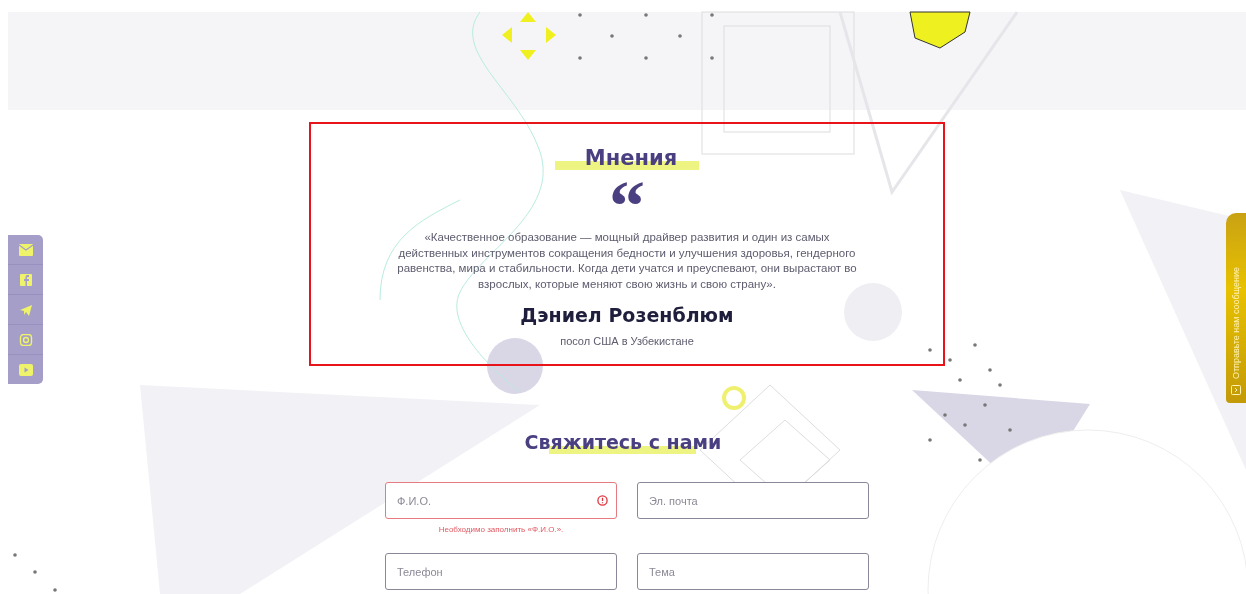 This screenshot has height=594, width=1246. What do you see at coordinates (501, 500) in the screenshot?
I see `input-field: Ф.И.О.` at bounding box center [501, 500].